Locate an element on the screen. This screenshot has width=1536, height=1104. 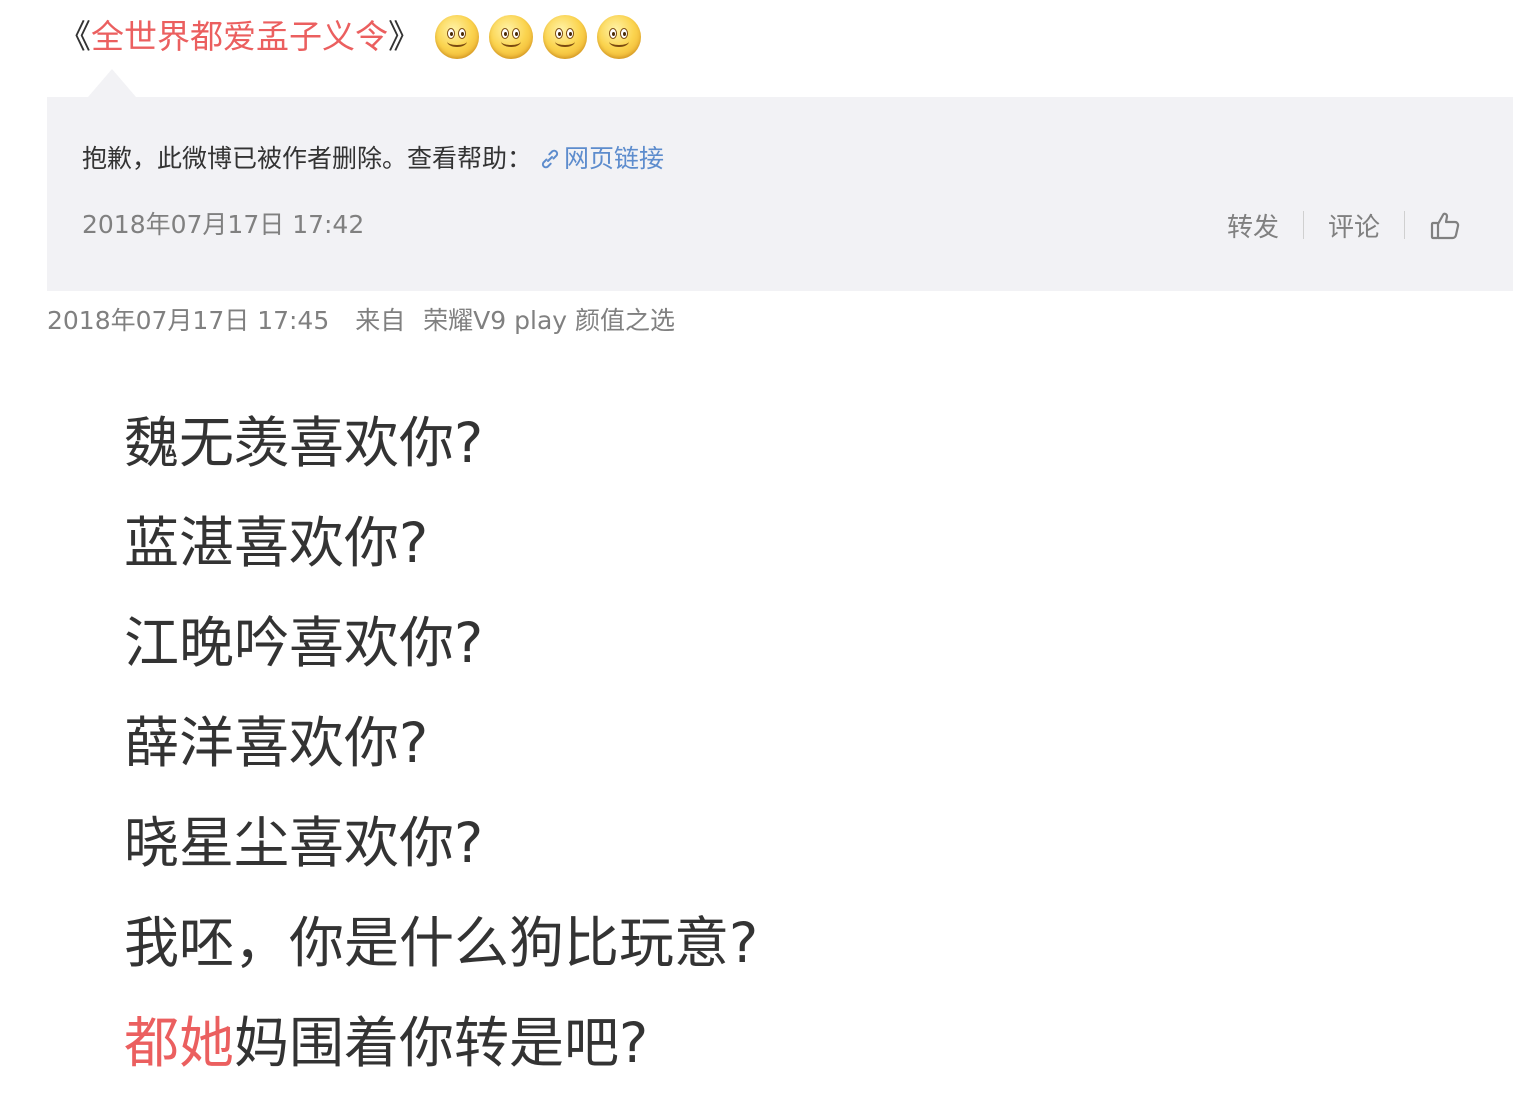
help-web-link: 网页链接 is located at coordinates (601, 159).